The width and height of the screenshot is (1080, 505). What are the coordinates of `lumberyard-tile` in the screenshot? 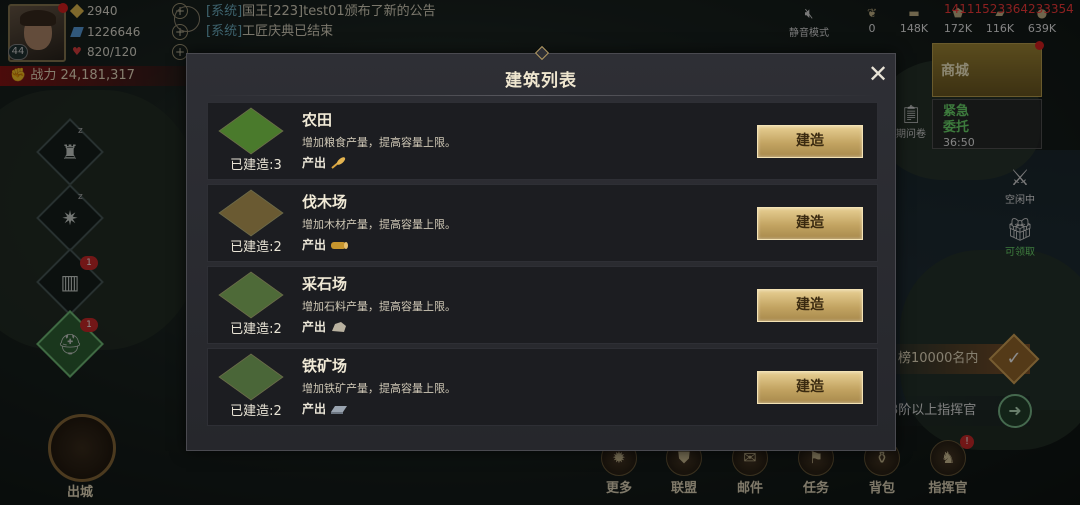 It's located at (251, 213).